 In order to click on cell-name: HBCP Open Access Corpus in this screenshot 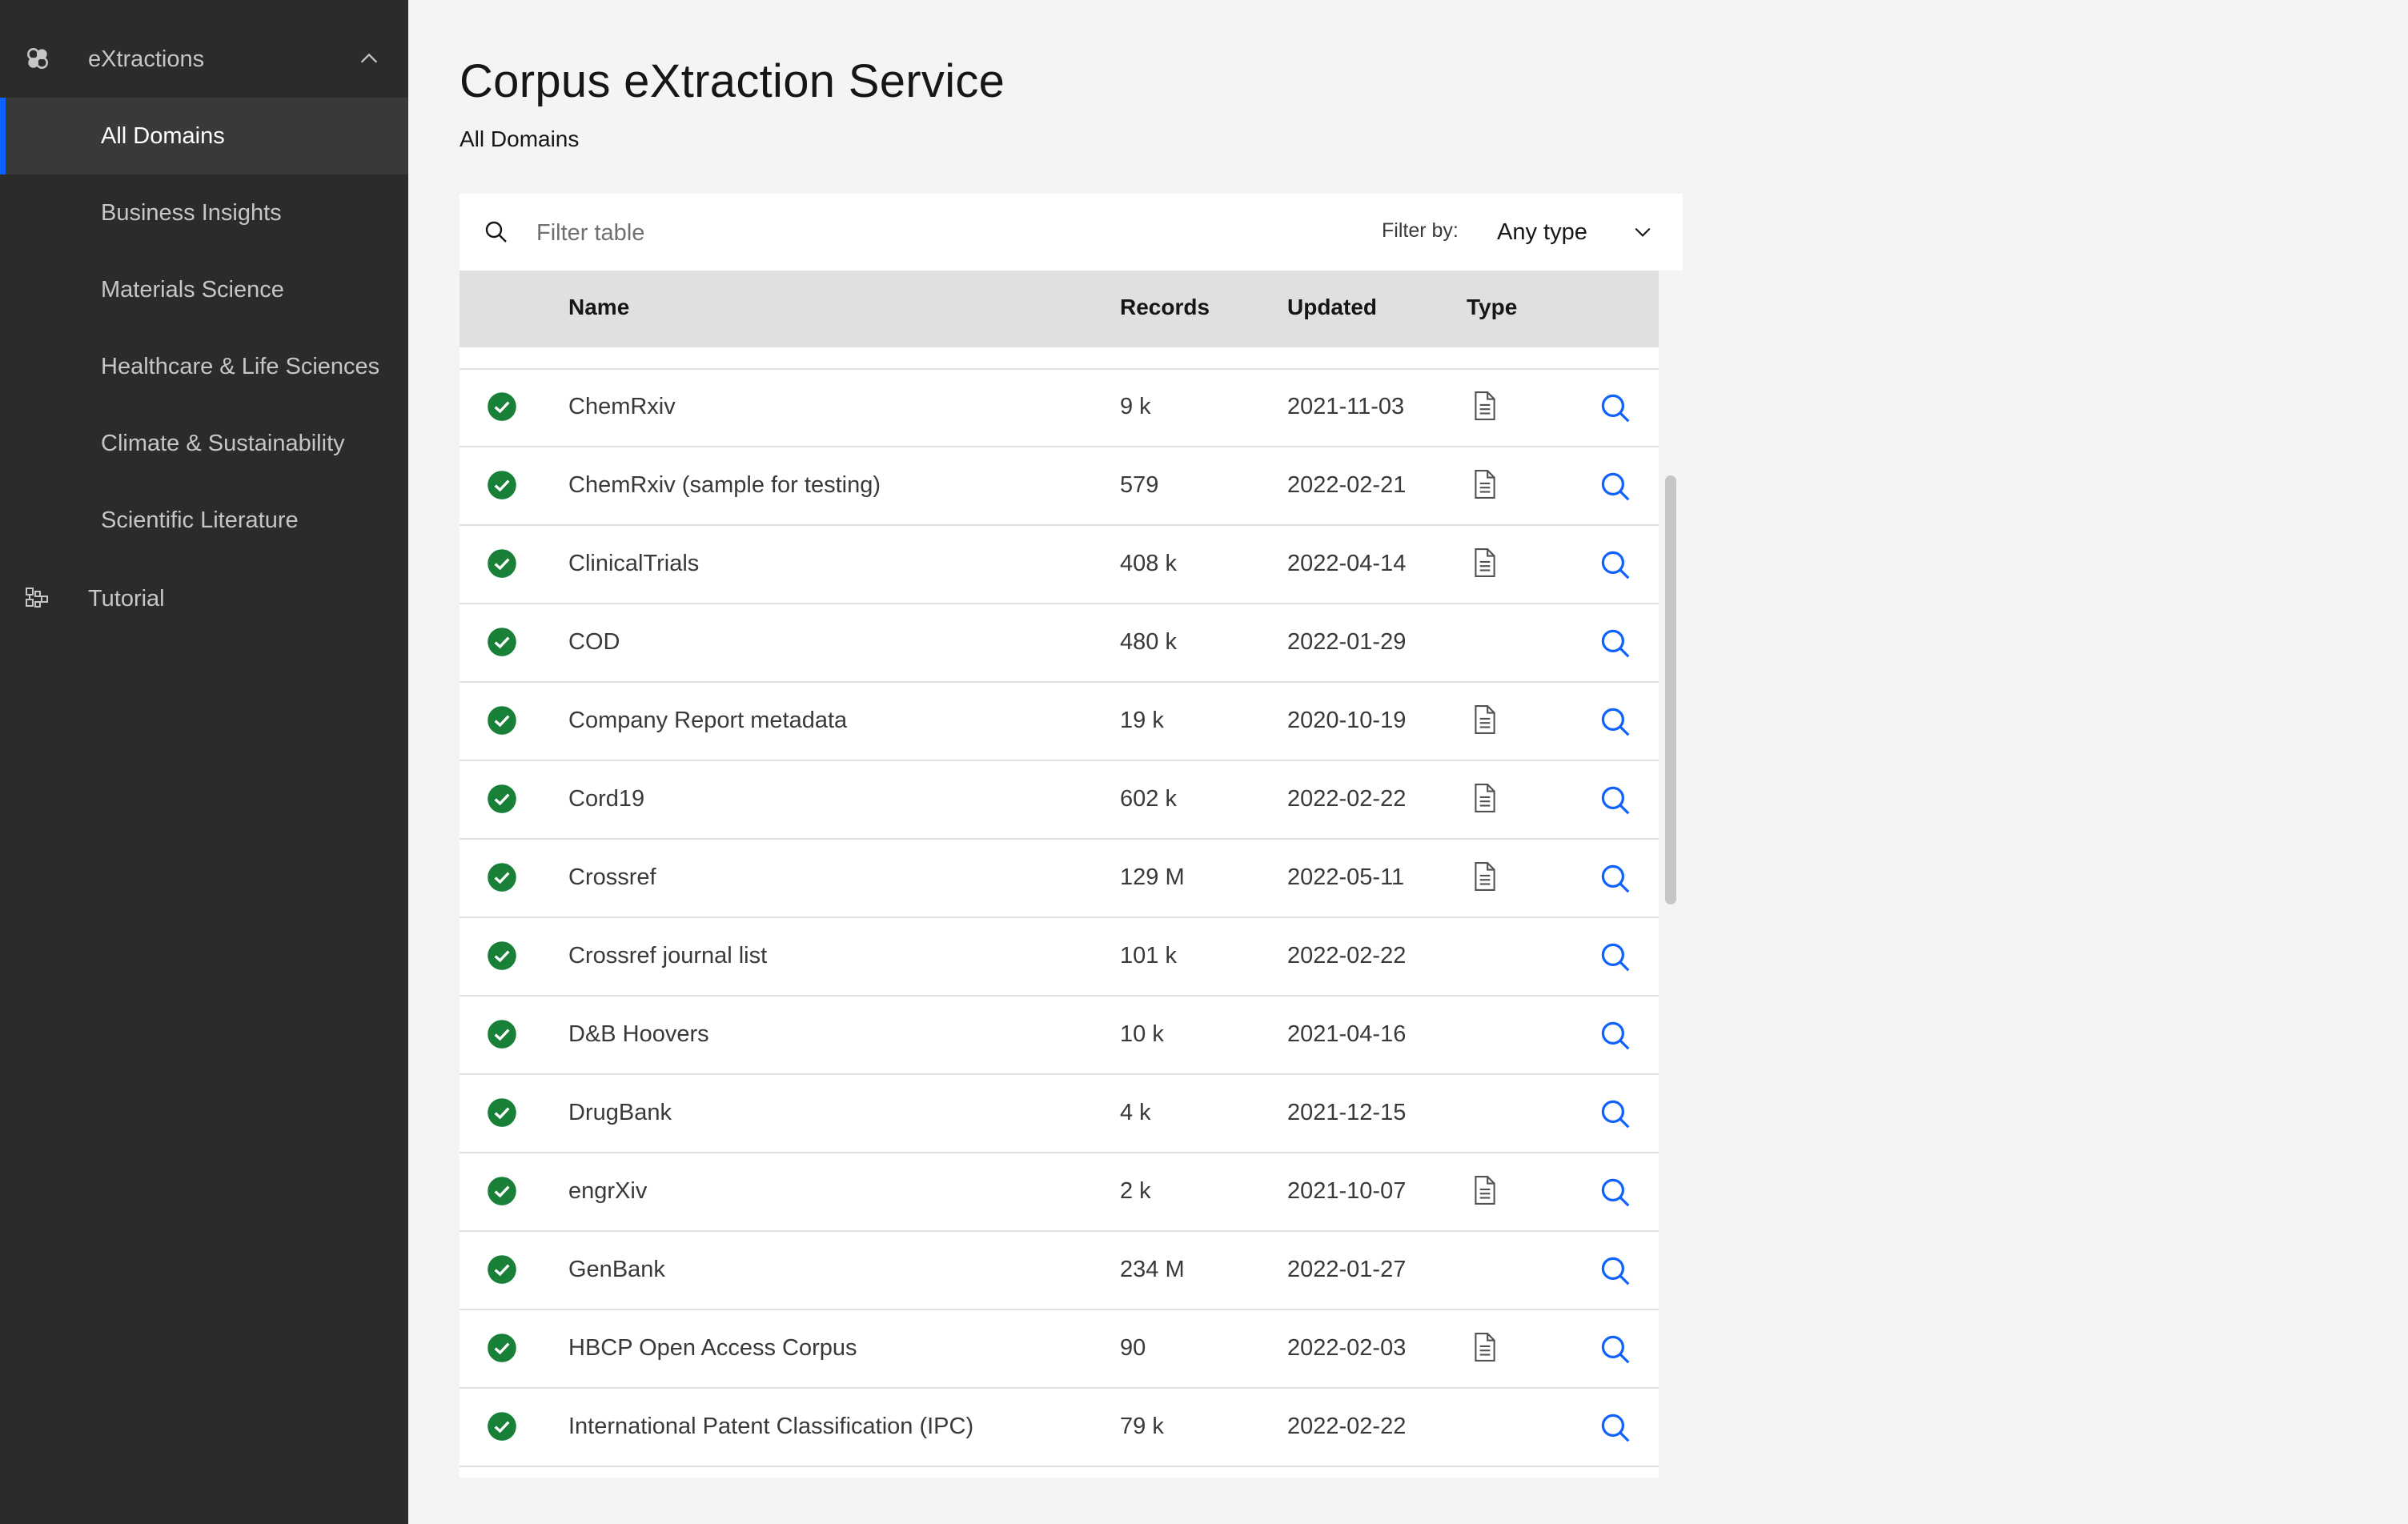, I will do `click(712, 1348)`.